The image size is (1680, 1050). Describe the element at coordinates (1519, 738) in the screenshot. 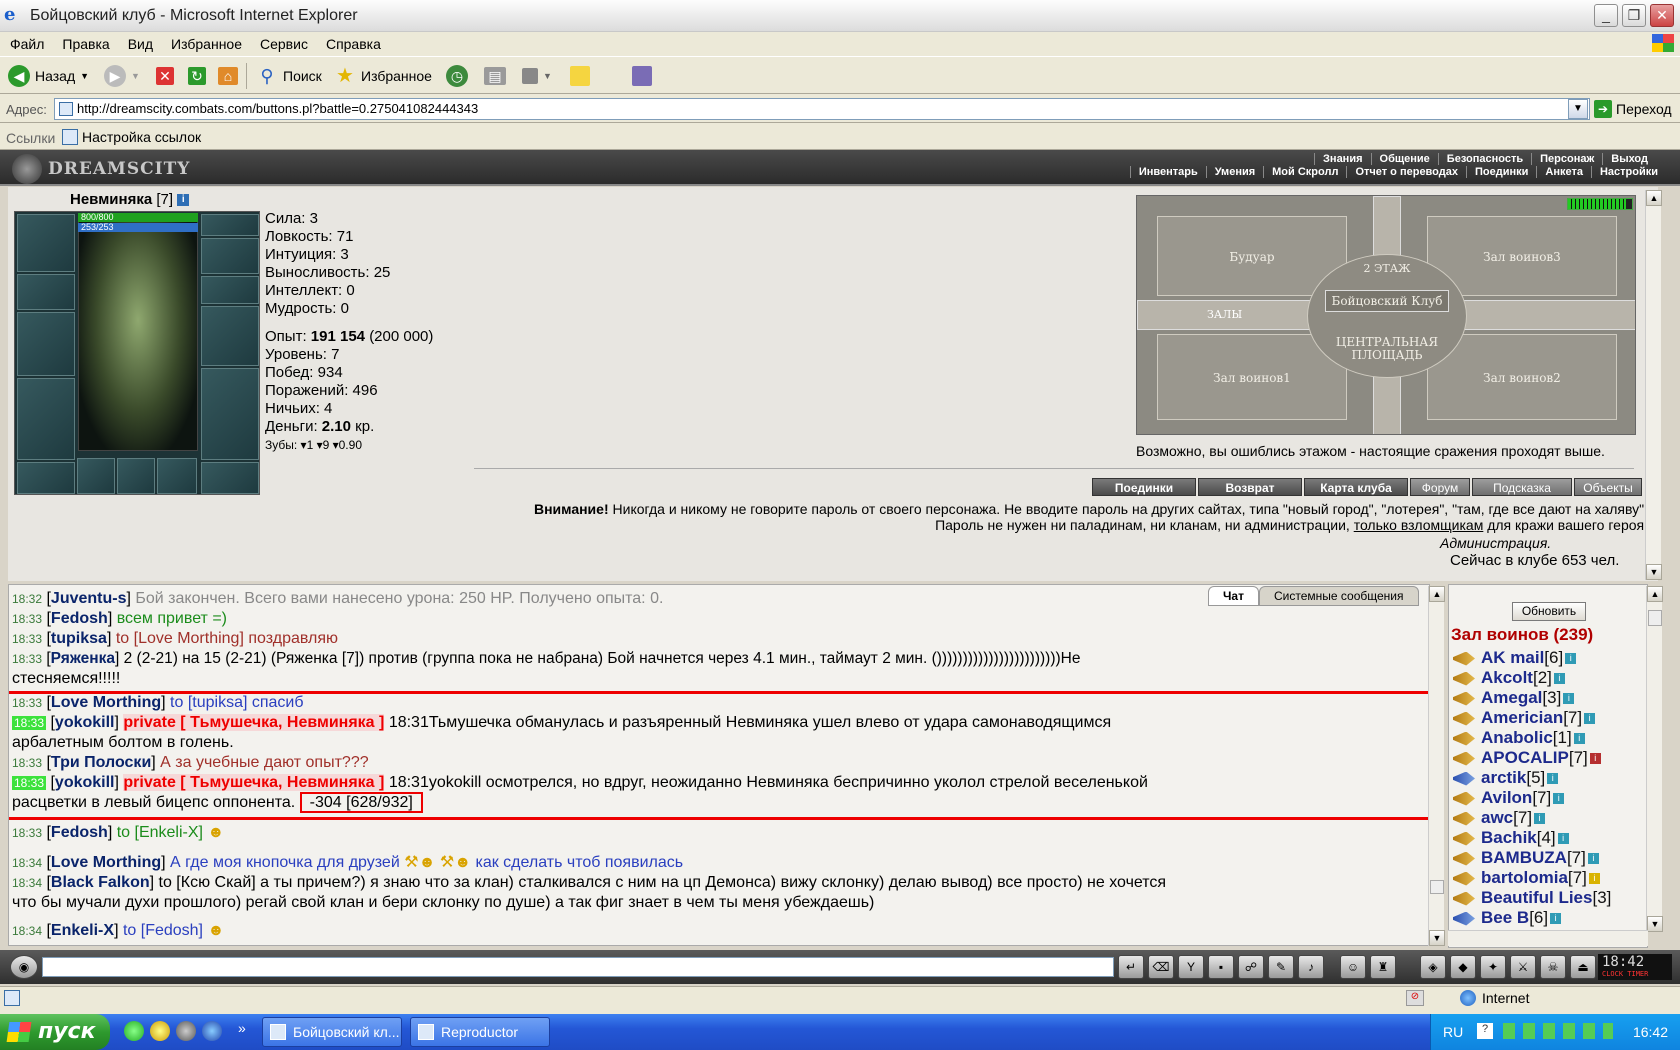

I see `user-item: Anabolic[1] i` at that location.